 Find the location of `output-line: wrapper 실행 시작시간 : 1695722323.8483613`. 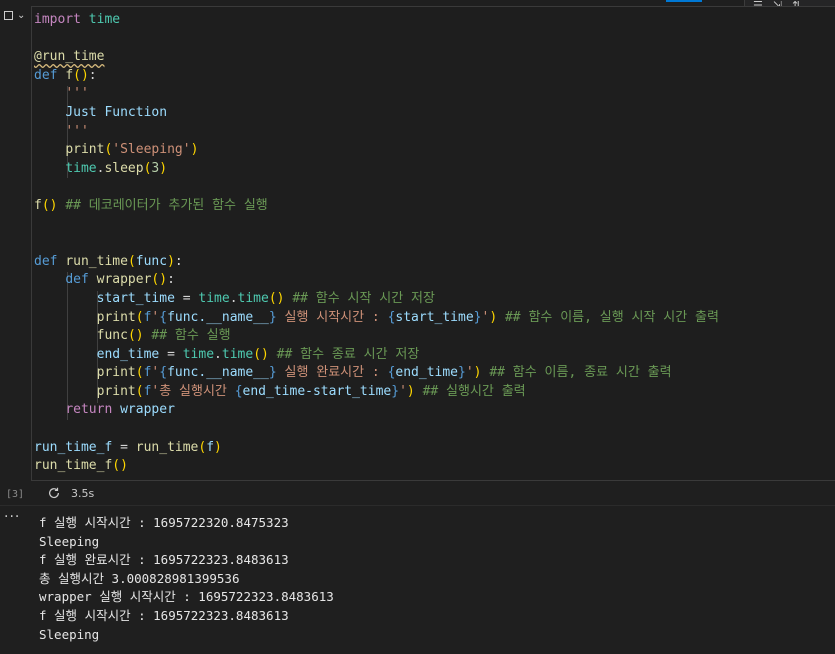

output-line: wrapper 실행 시작시간 : 1695722323.8483613 is located at coordinates (186, 597).